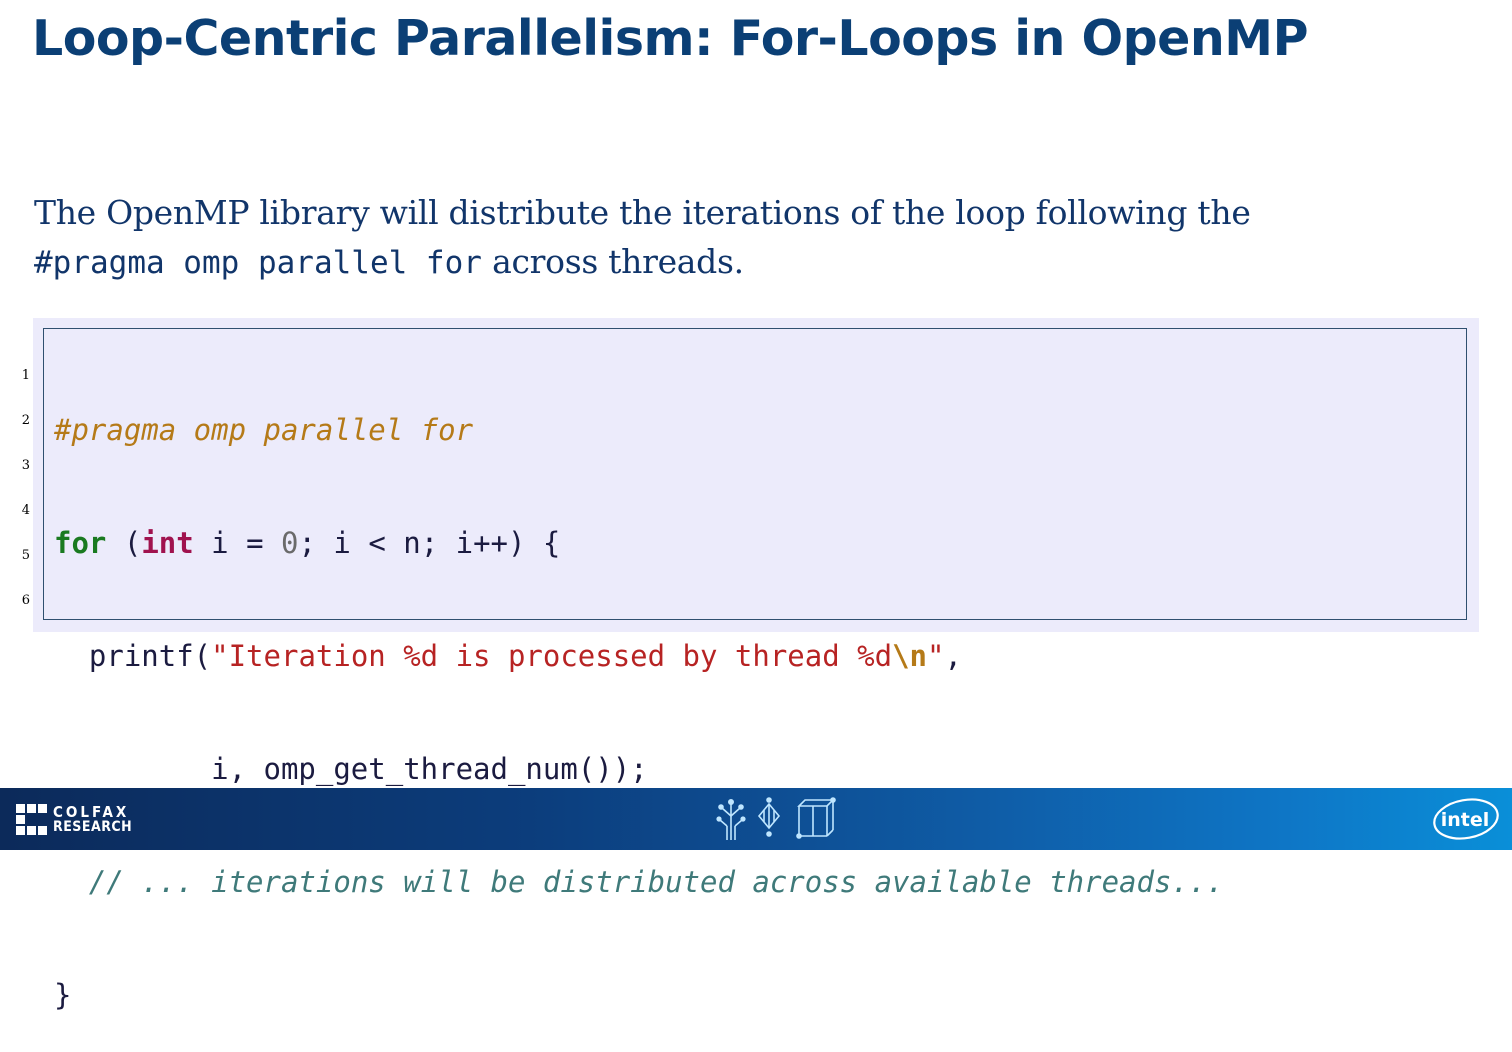 The height and width of the screenshot is (1052, 1512). I want to click on line-number: 2, so click(25, 420).